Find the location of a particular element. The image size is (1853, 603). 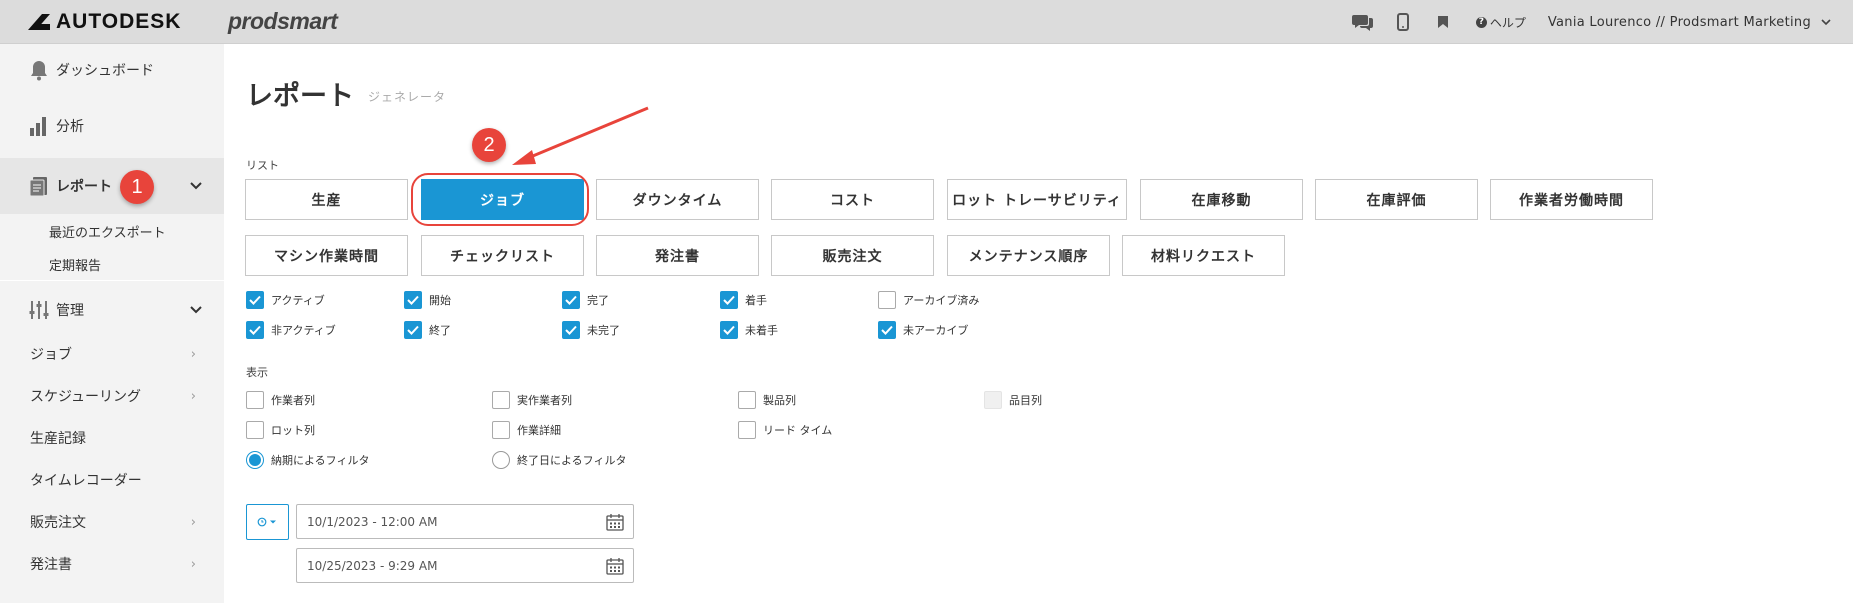

list-button-purchase-order: 発注書 is located at coordinates (677, 255).